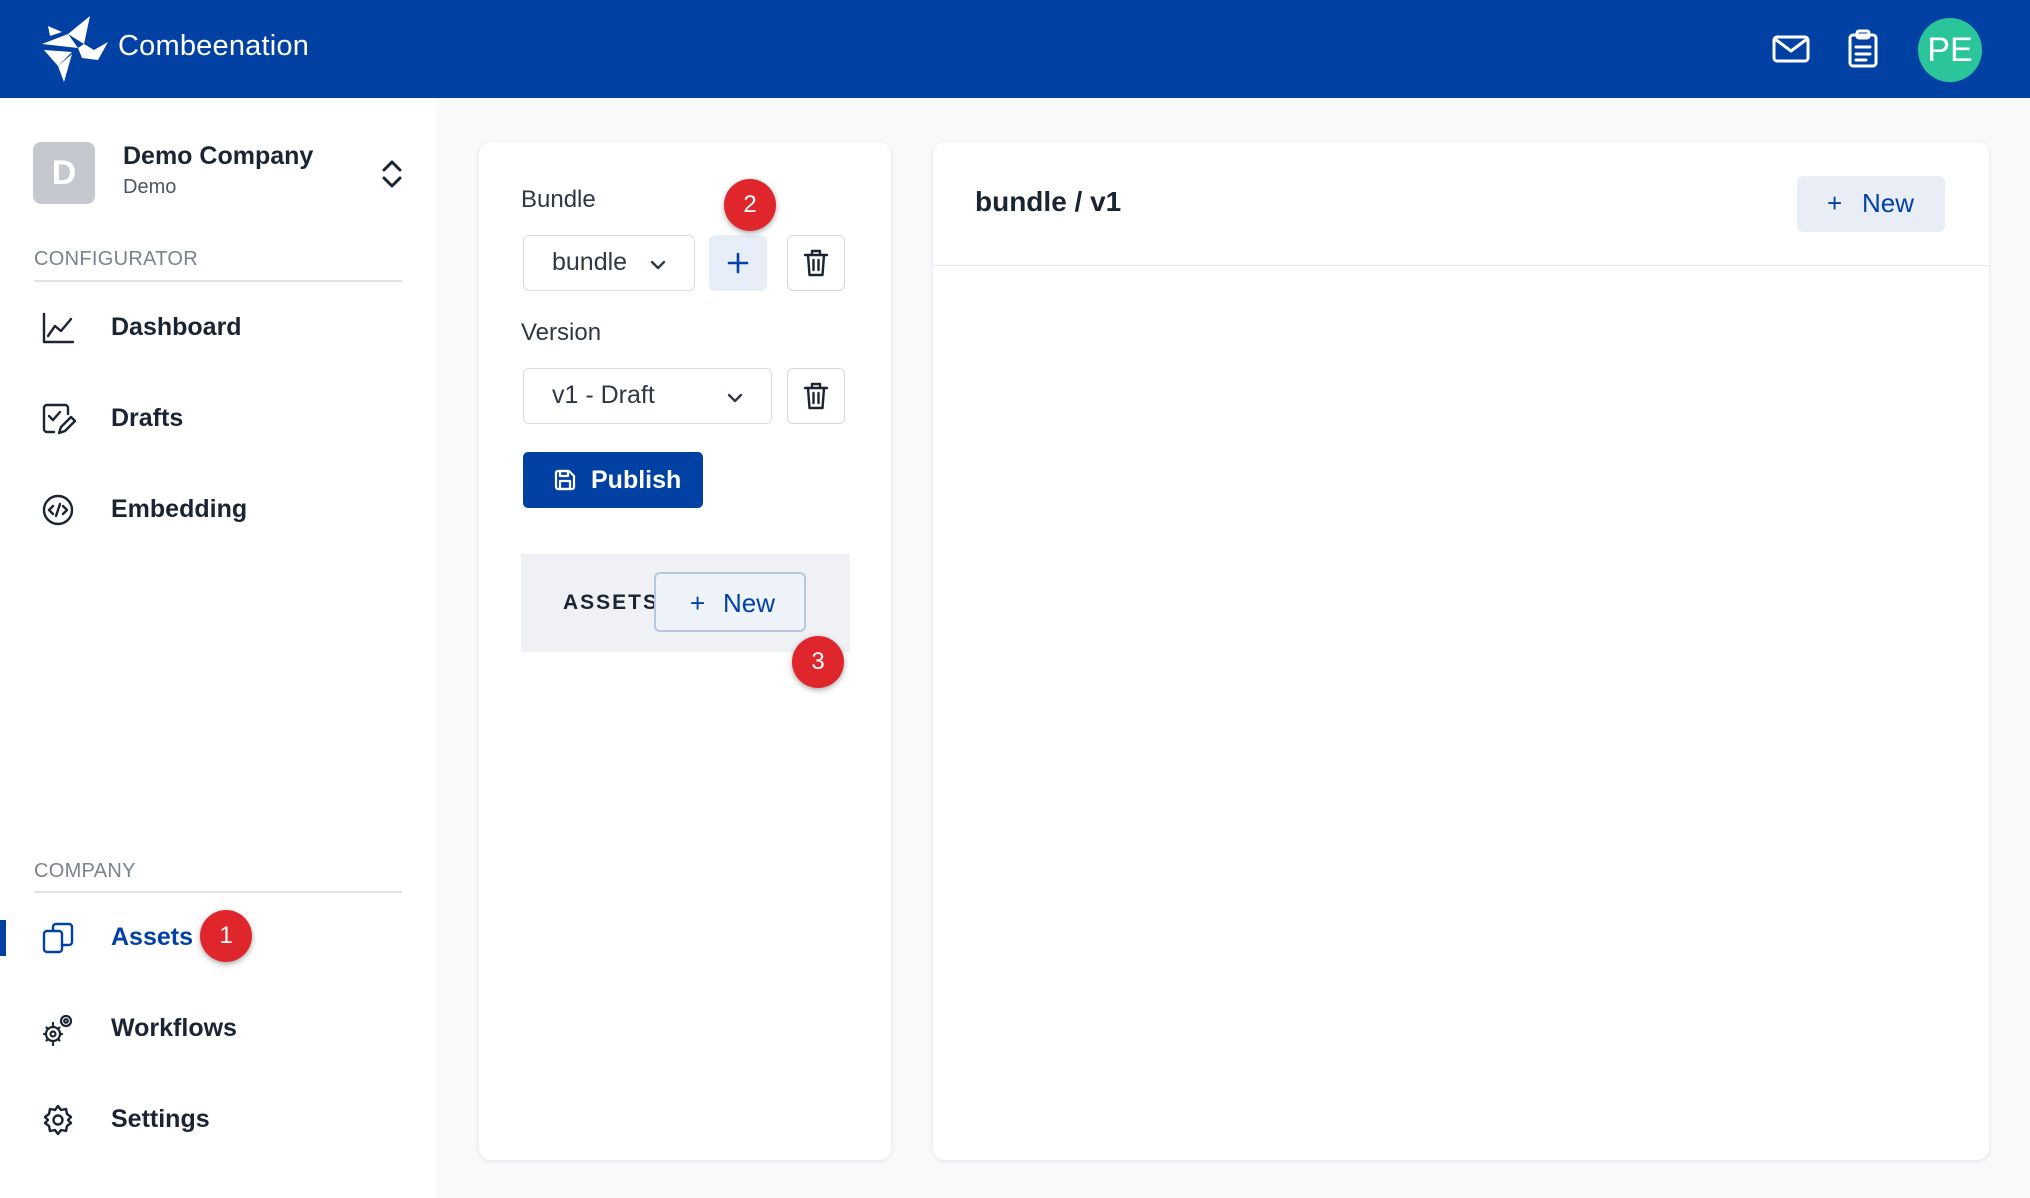  Describe the element at coordinates (1863, 49) in the screenshot. I see `clipboard-icon` at that location.